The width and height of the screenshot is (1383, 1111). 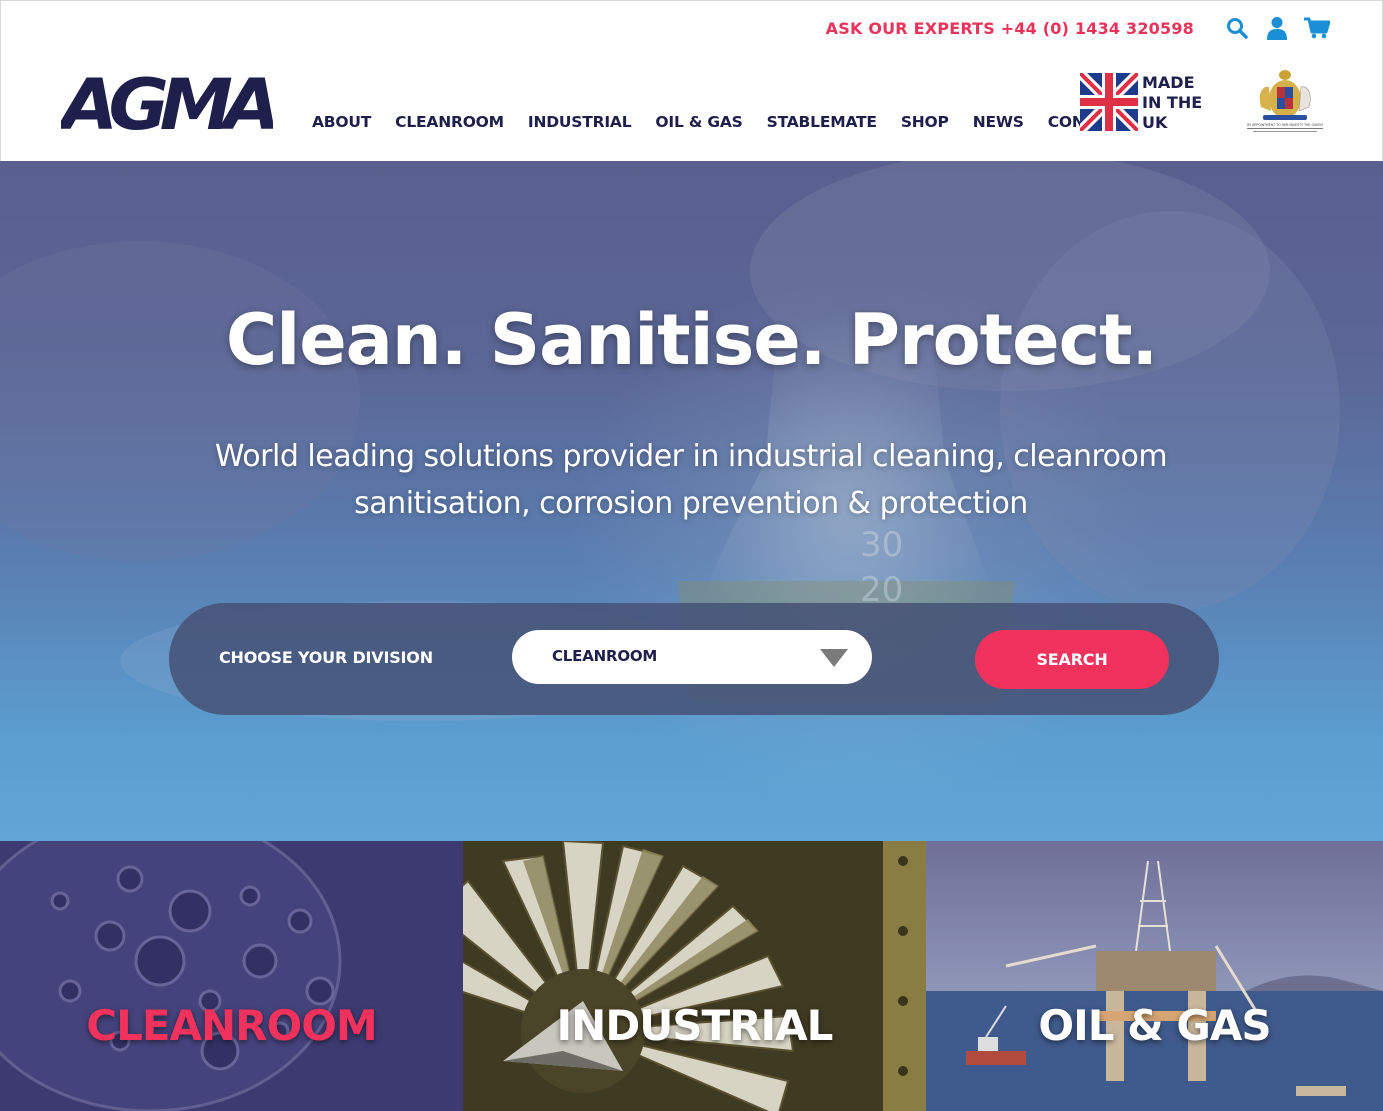 I want to click on search-button: SEARCH, so click(x=1072, y=659).